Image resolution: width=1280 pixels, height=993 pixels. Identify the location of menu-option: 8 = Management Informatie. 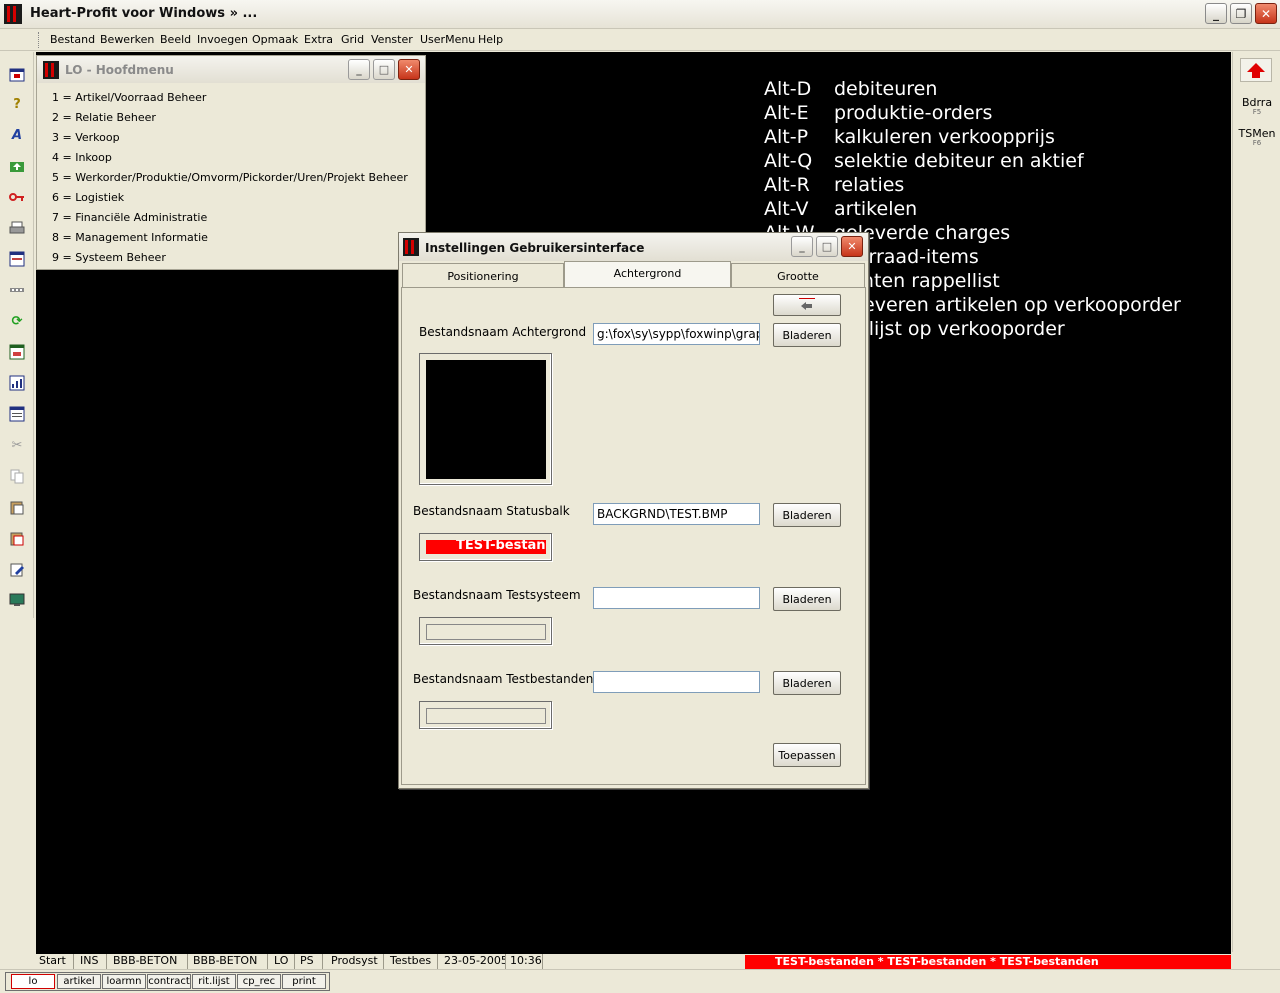
(130, 237).